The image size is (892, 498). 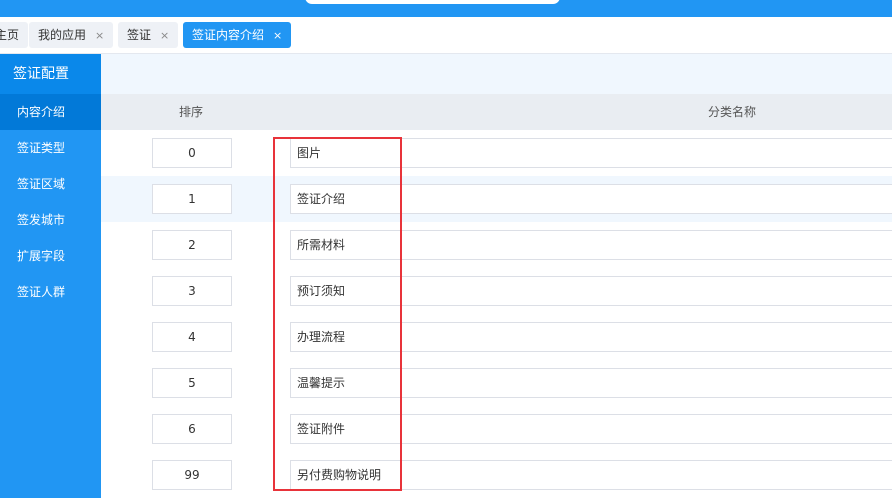 What do you see at coordinates (192, 337) in the screenshot?
I see `order-input: 4` at bounding box center [192, 337].